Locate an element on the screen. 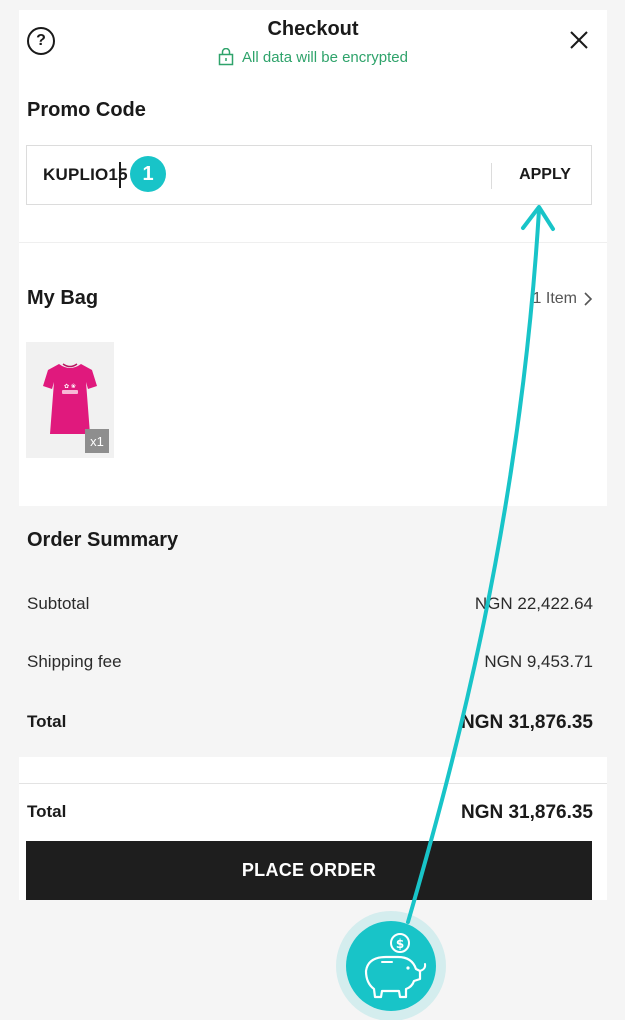 This screenshot has height=1020, width=625. footer-total-label: Total is located at coordinates (47, 811).